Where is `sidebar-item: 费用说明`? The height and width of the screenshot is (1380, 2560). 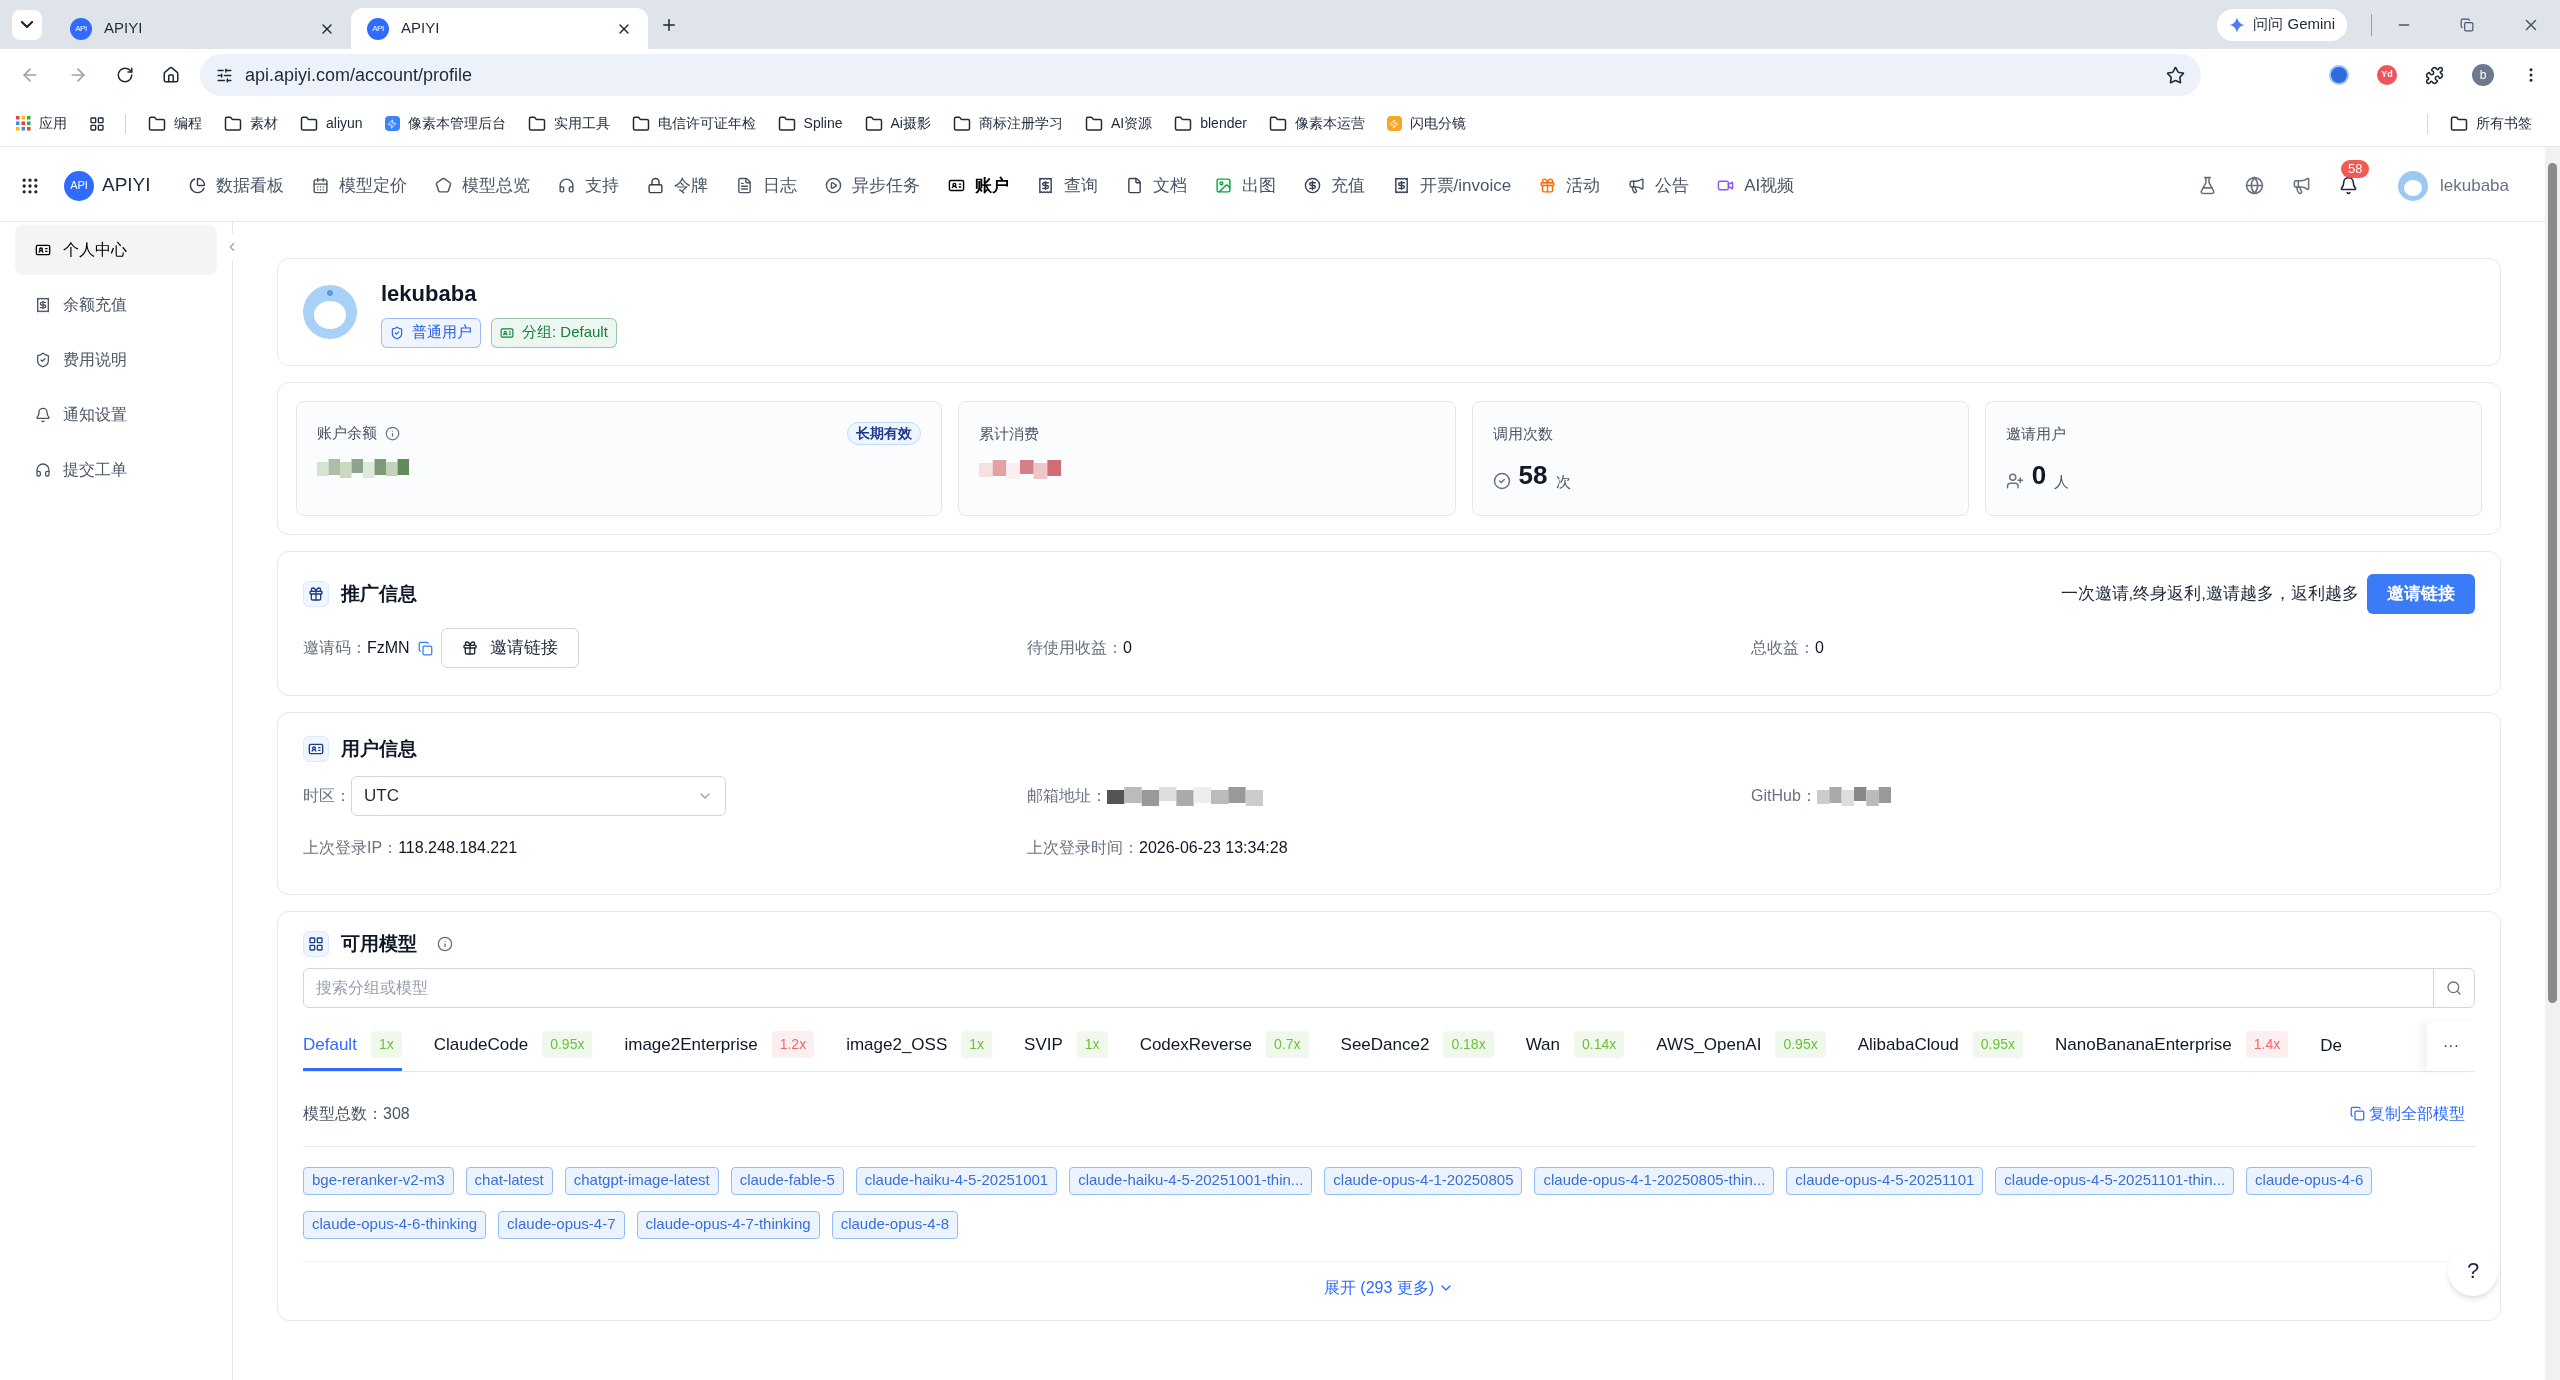 sidebar-item: 费用说明 is located at coordinates (116, 360).